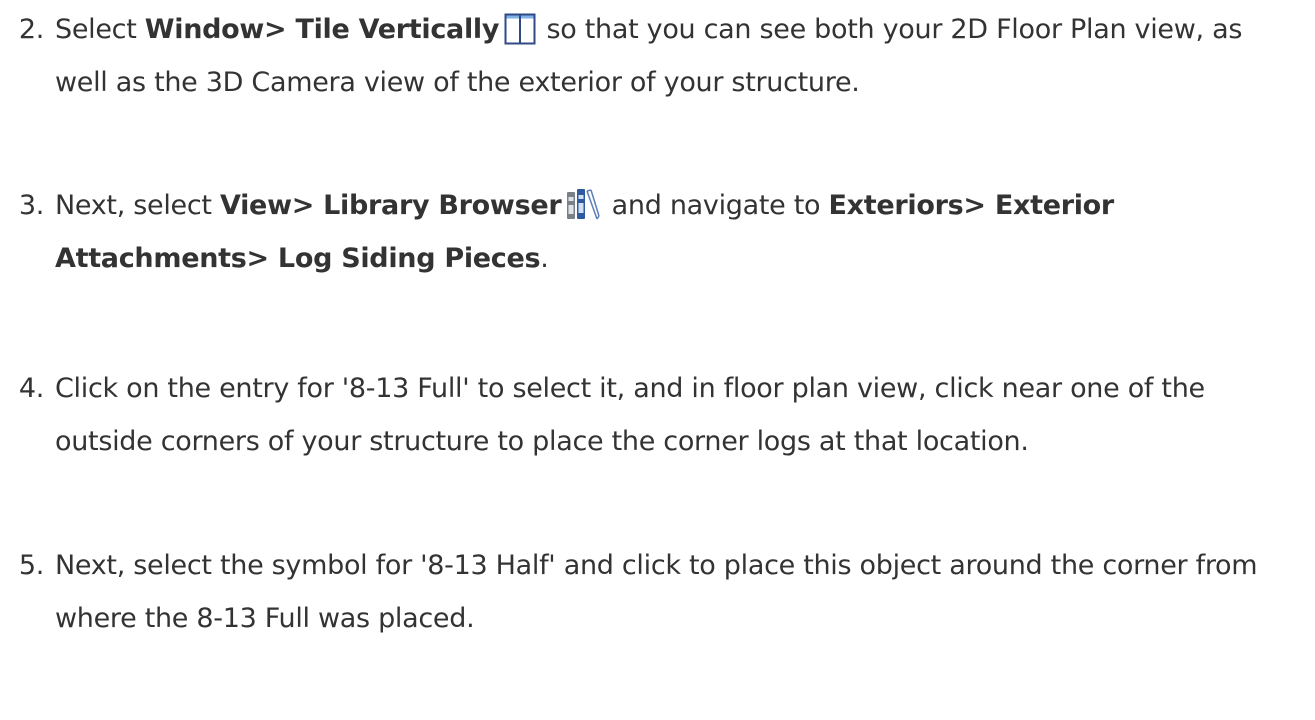  I want to click on tile-vertically-icon, so click(520, 29).